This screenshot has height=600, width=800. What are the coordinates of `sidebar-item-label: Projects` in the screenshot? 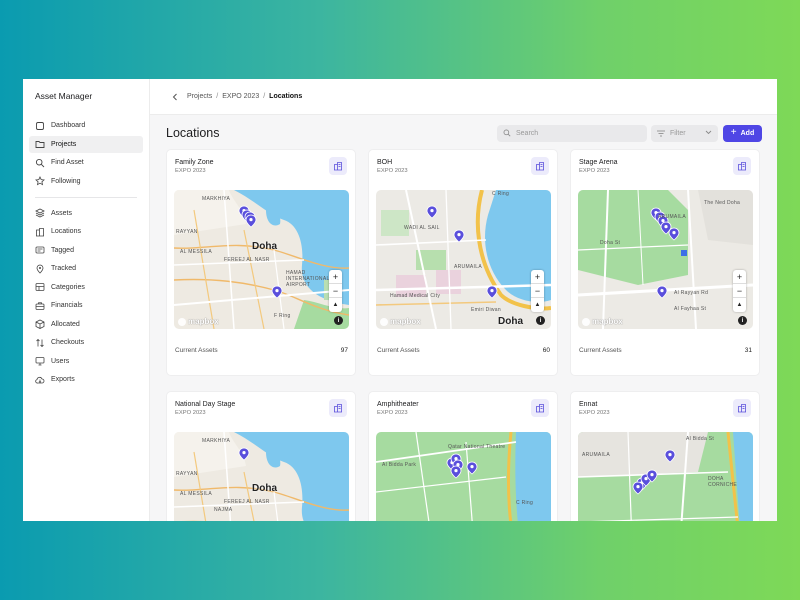 It's located at (64, 144).